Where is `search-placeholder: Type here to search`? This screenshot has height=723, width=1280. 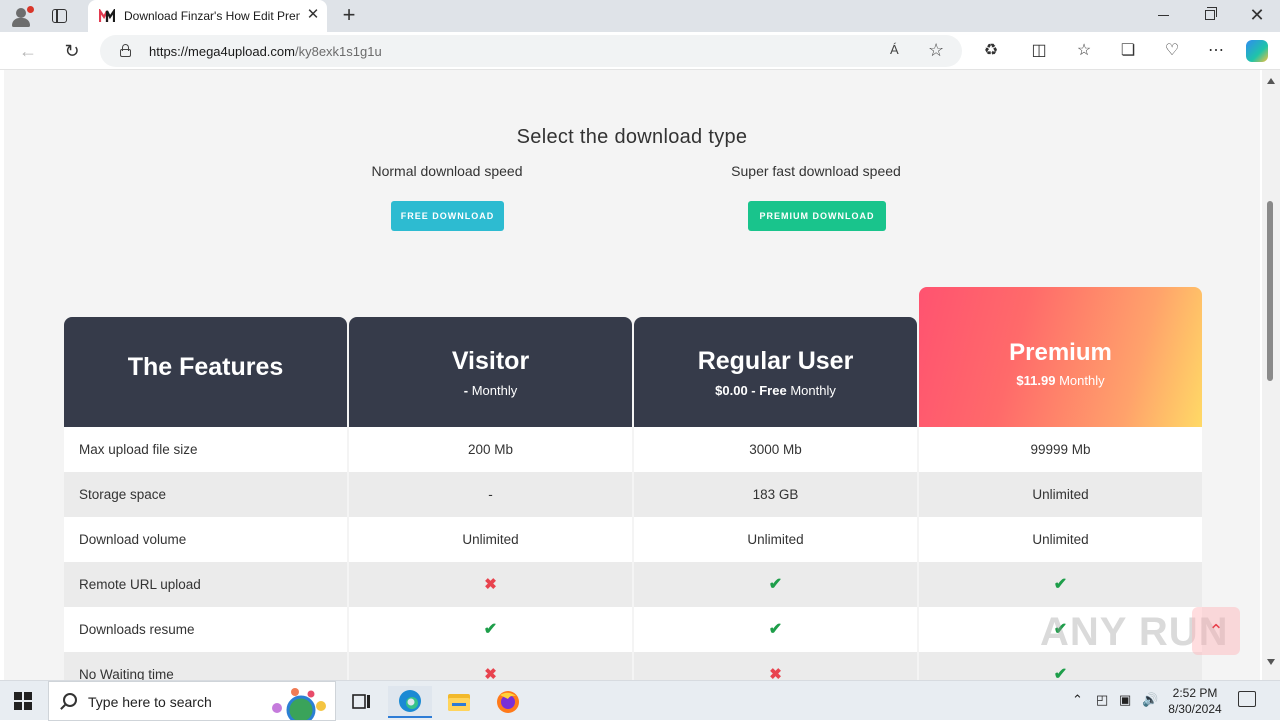
search-placeholder: Type here to search is located at coordinates (150, 702).